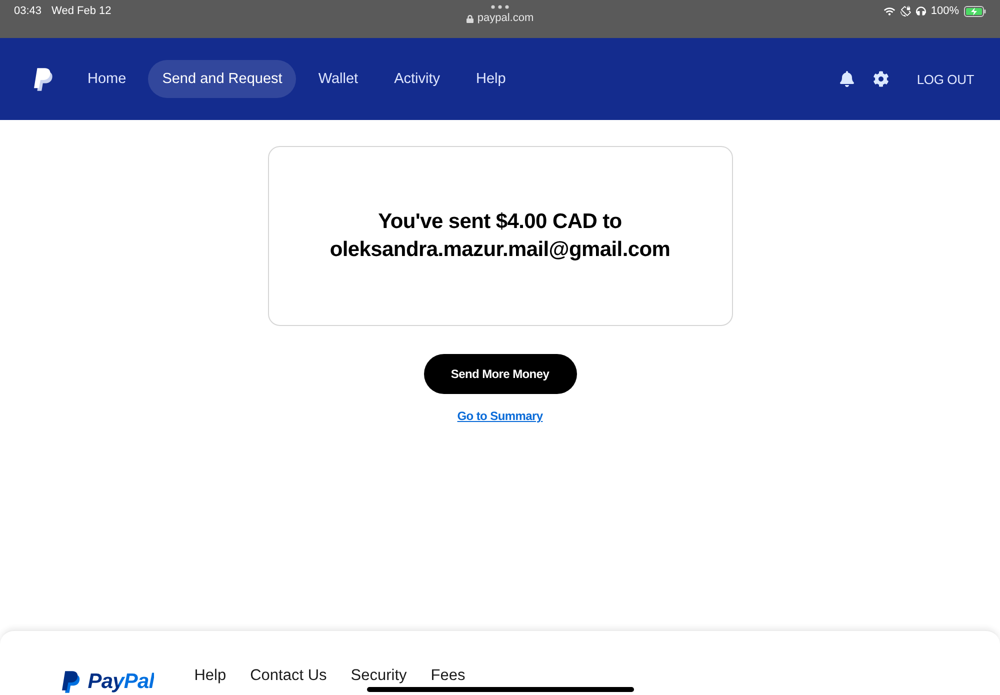 Image resolution: width=1000 pixels, height=695 pixels. I want to click on notification-bell-icon, so click(846, 79).